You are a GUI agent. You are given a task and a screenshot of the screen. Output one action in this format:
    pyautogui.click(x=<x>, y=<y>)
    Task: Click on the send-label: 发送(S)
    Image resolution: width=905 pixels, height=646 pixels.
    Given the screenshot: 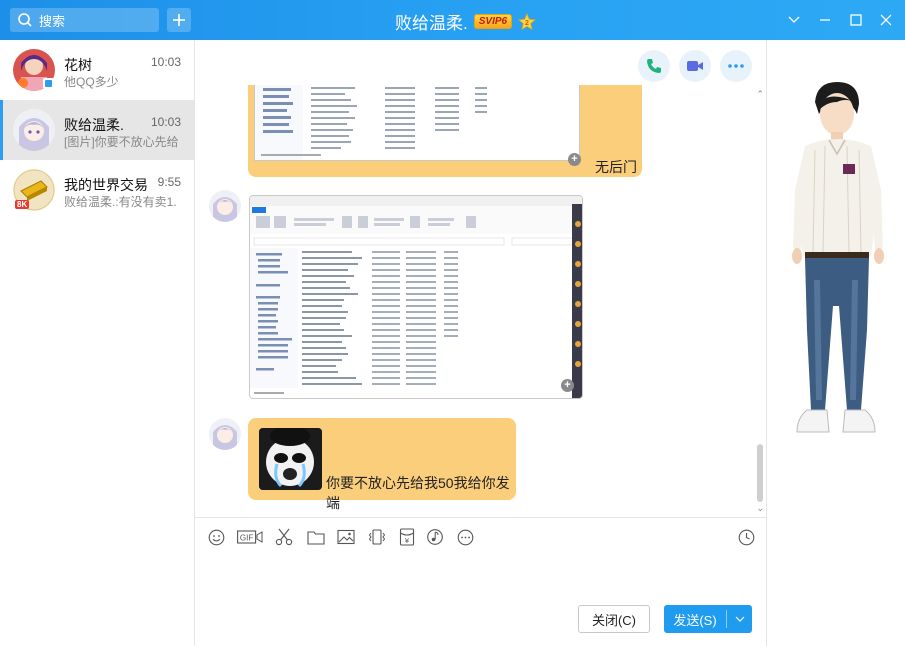 What is the action you would take?
    pyautogui.click(x=695, y=620)
    